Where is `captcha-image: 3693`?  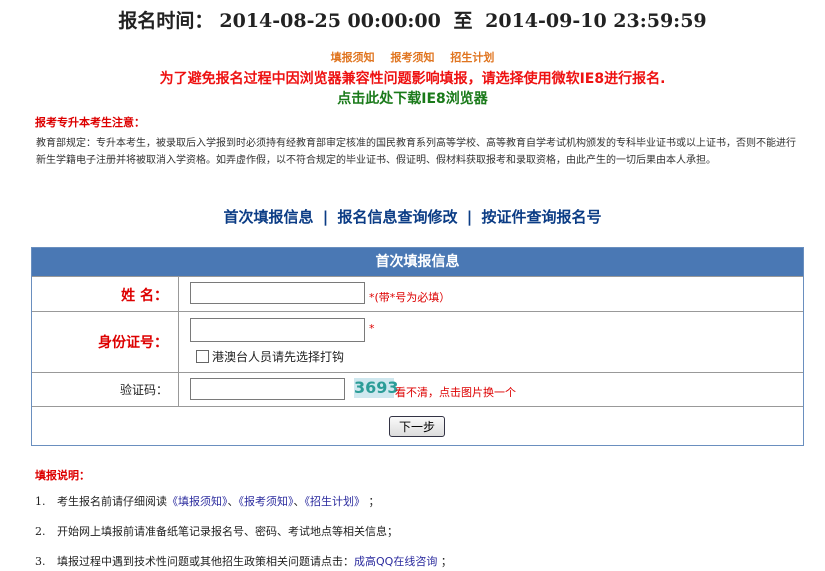
captcha-image: 3693 is located at coordinates (376, 388).